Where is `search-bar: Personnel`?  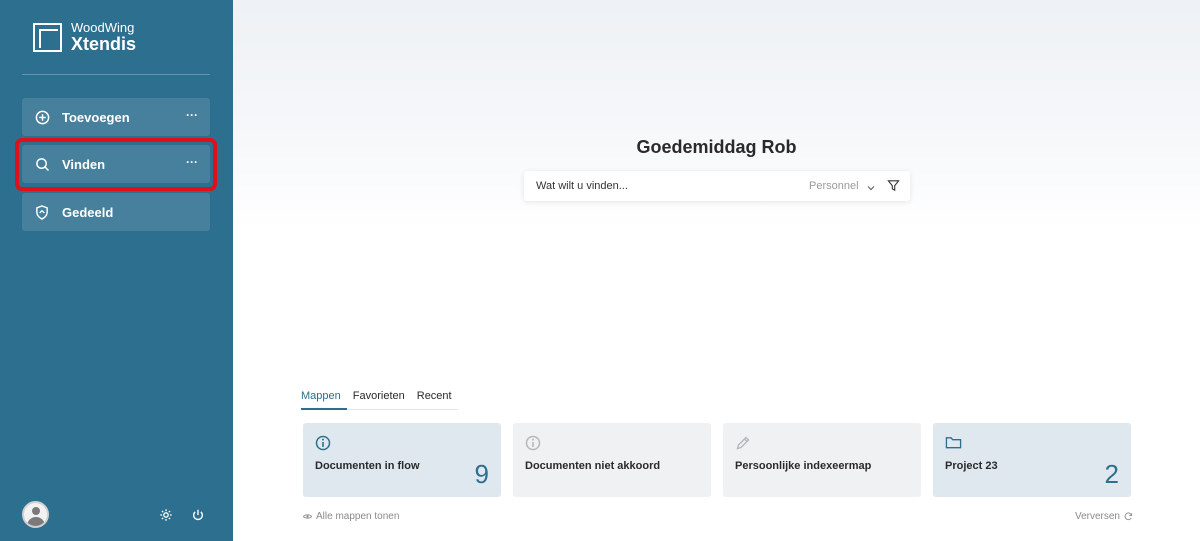
search-bar: Personnel is located at coordinates (717, 186).